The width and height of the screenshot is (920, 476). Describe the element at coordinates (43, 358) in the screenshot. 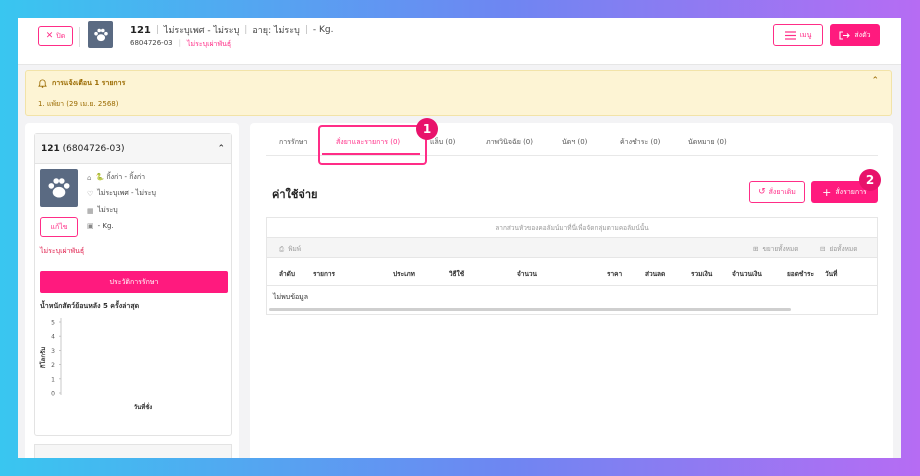

I see `y-axis-label: กิโลกรัม` at that location.